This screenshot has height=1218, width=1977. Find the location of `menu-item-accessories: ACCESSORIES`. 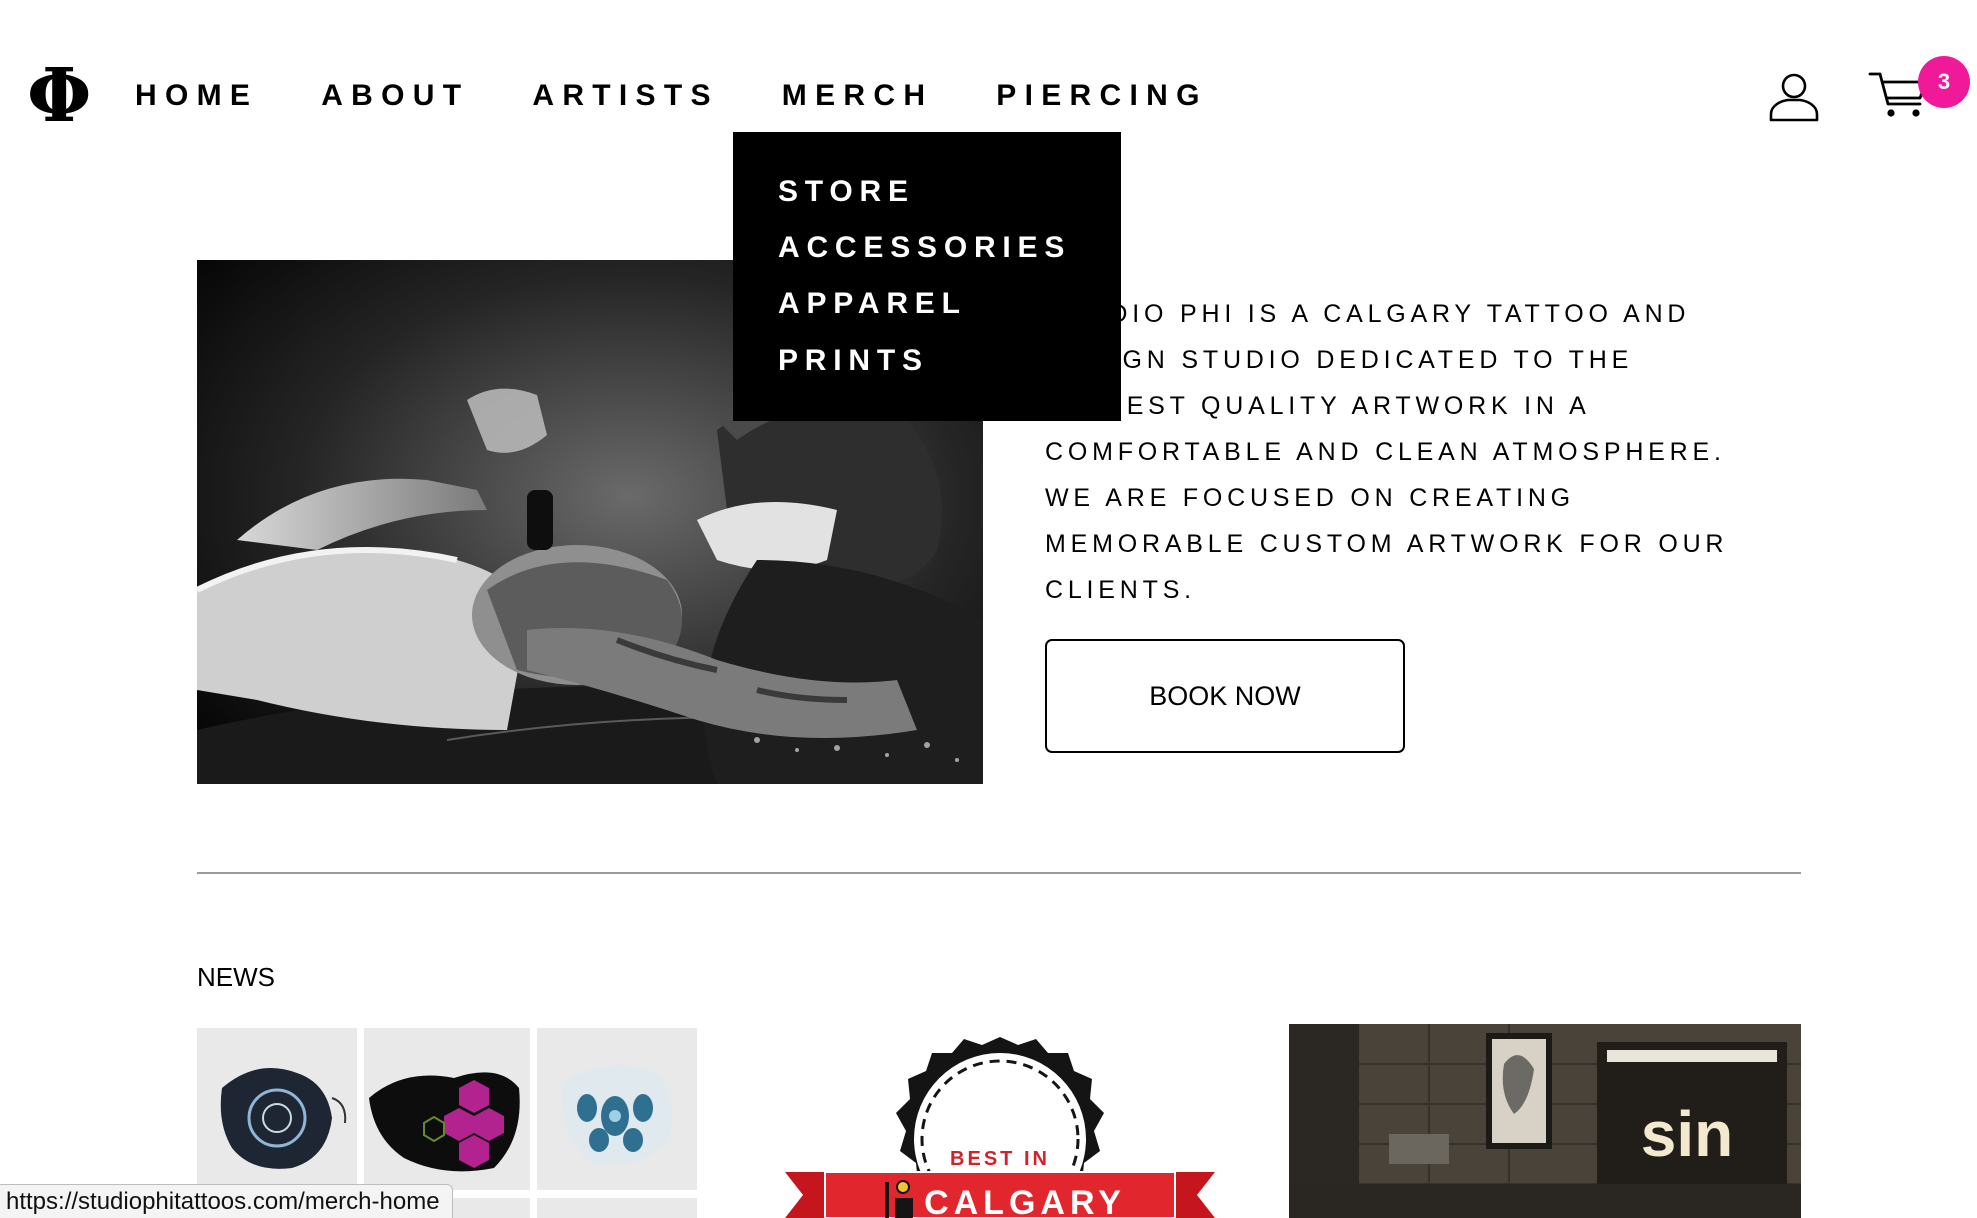

menu-item-accessories: ACCESSORIES is located at coordinates (924, 248).